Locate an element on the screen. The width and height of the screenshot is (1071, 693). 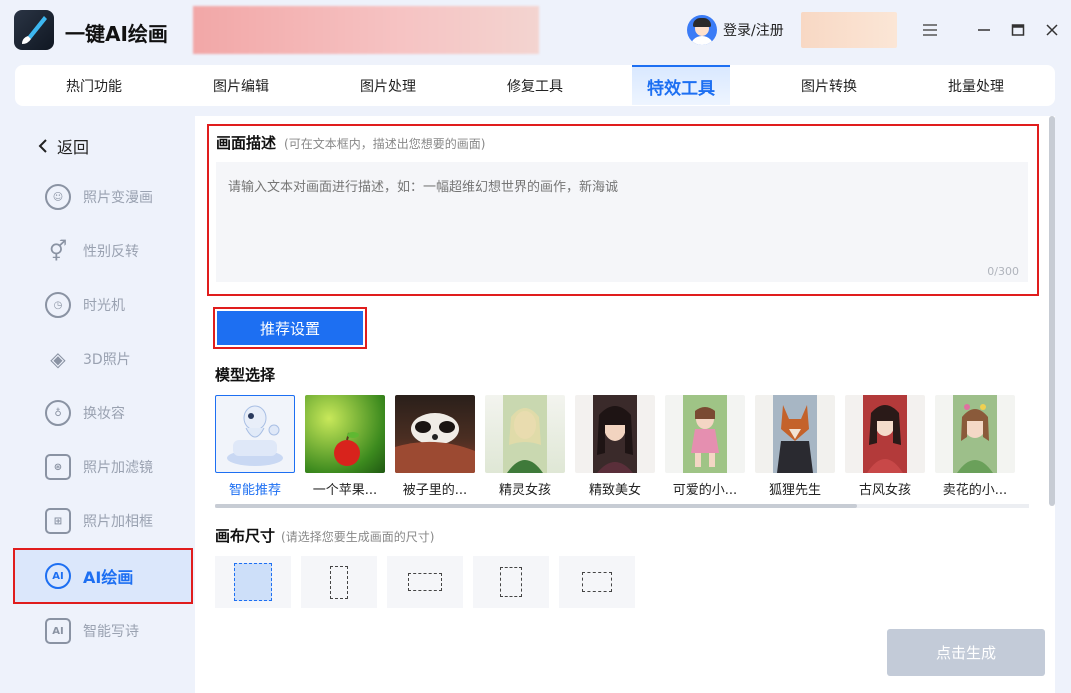
sidebar-item-label: 性别反转 is located at coordinates (111, 252).